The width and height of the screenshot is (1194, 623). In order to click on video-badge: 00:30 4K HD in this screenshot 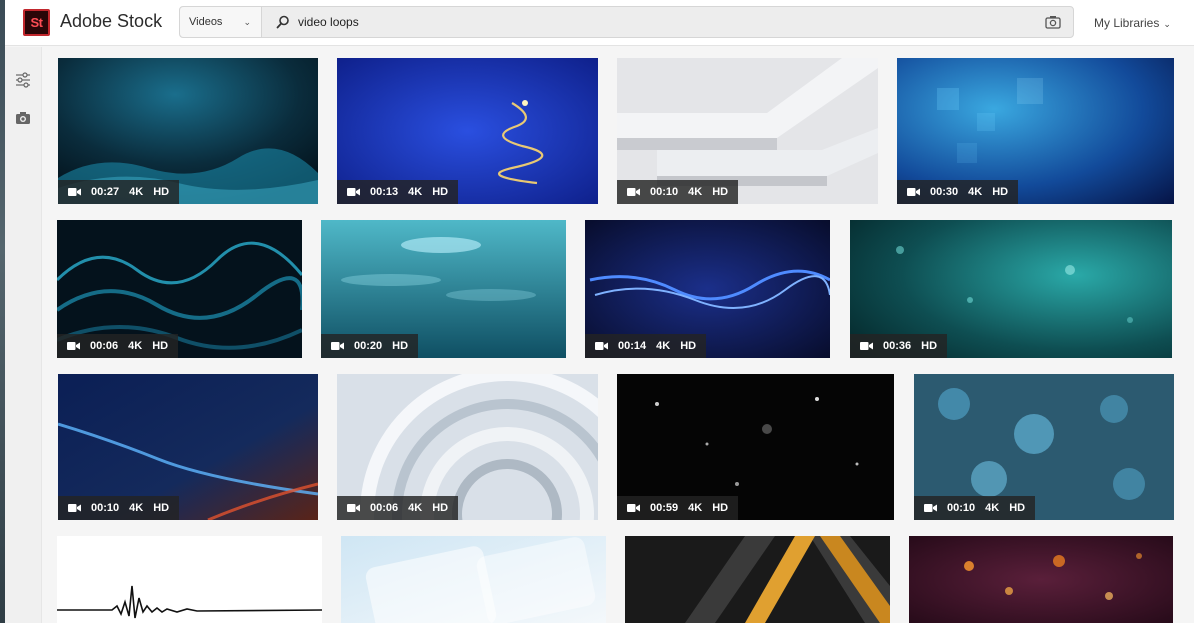, I will do `click(958, 192)`.